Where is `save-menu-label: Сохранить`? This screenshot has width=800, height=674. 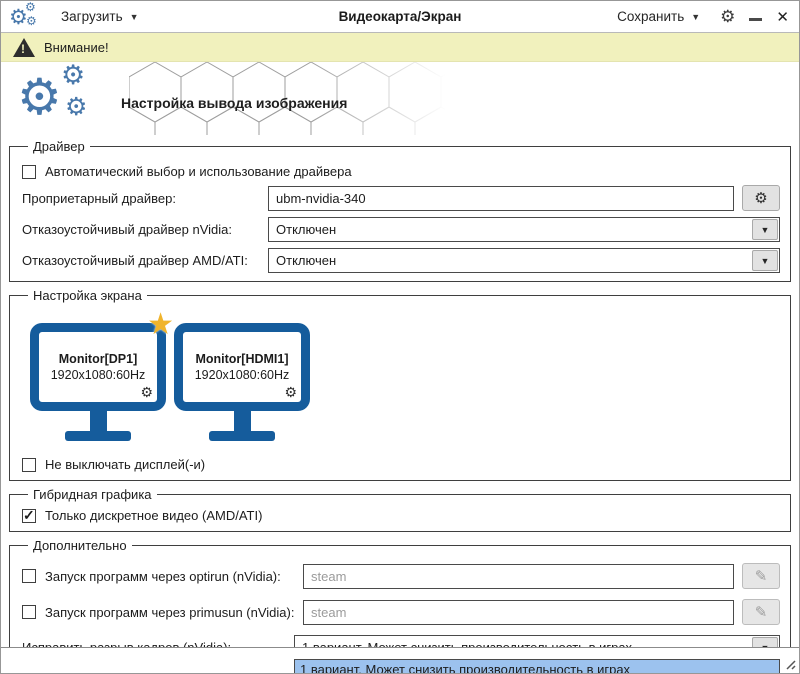
save-menu-label: Сохранить is located at coordinates (651, 16).